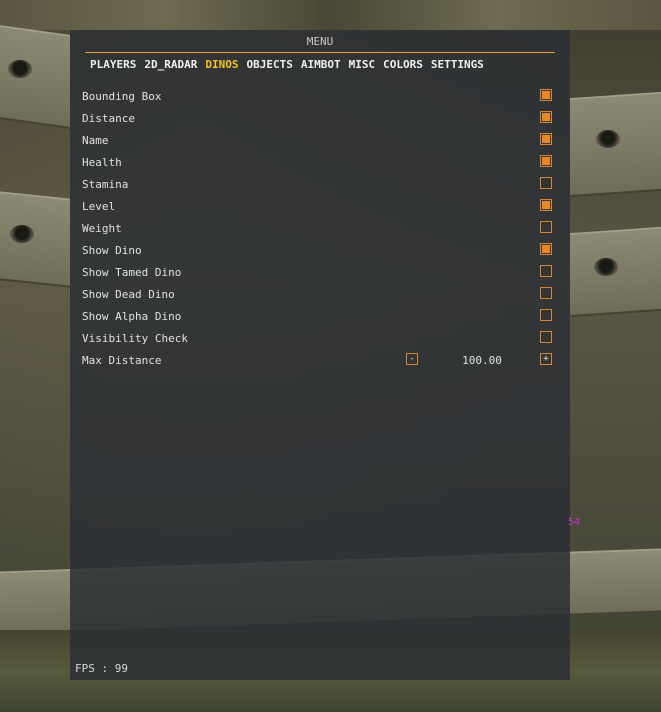 The image size is (661, 712). What do you see at coordinates (320, 41) in the screenshot?
I see `menu-title: MENU` at bounding box center [320, 41].